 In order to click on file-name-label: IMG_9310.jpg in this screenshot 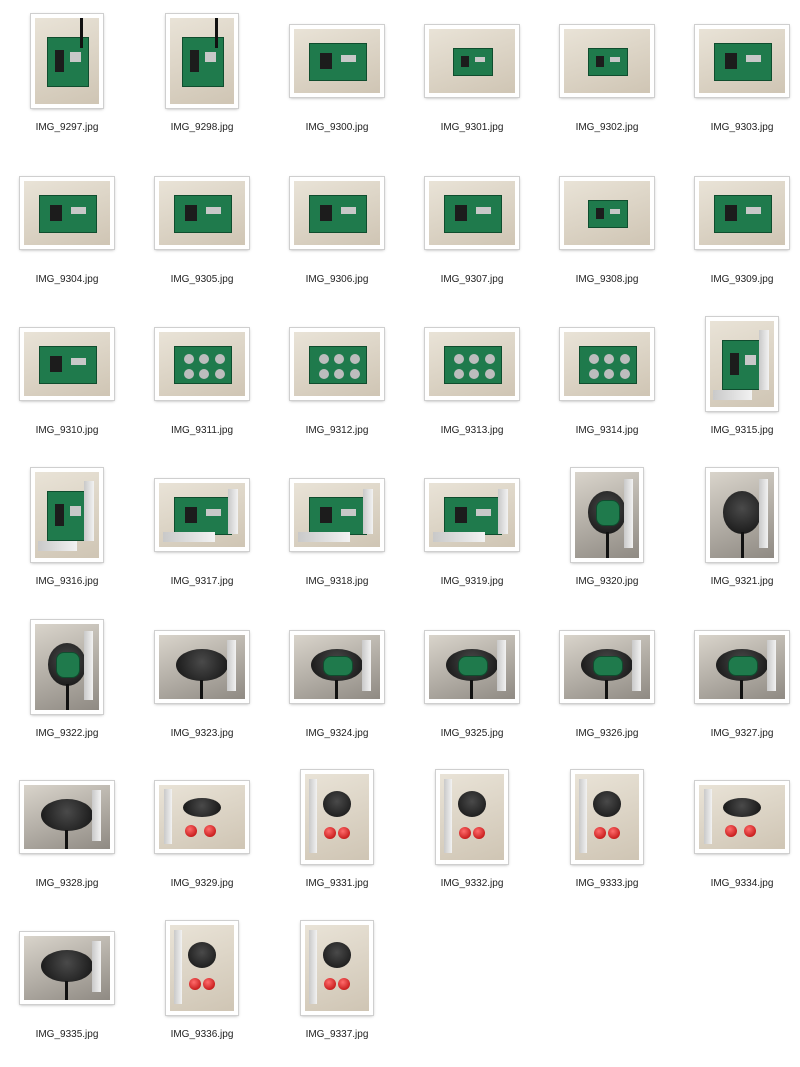, I will do `click(67, 430)`.